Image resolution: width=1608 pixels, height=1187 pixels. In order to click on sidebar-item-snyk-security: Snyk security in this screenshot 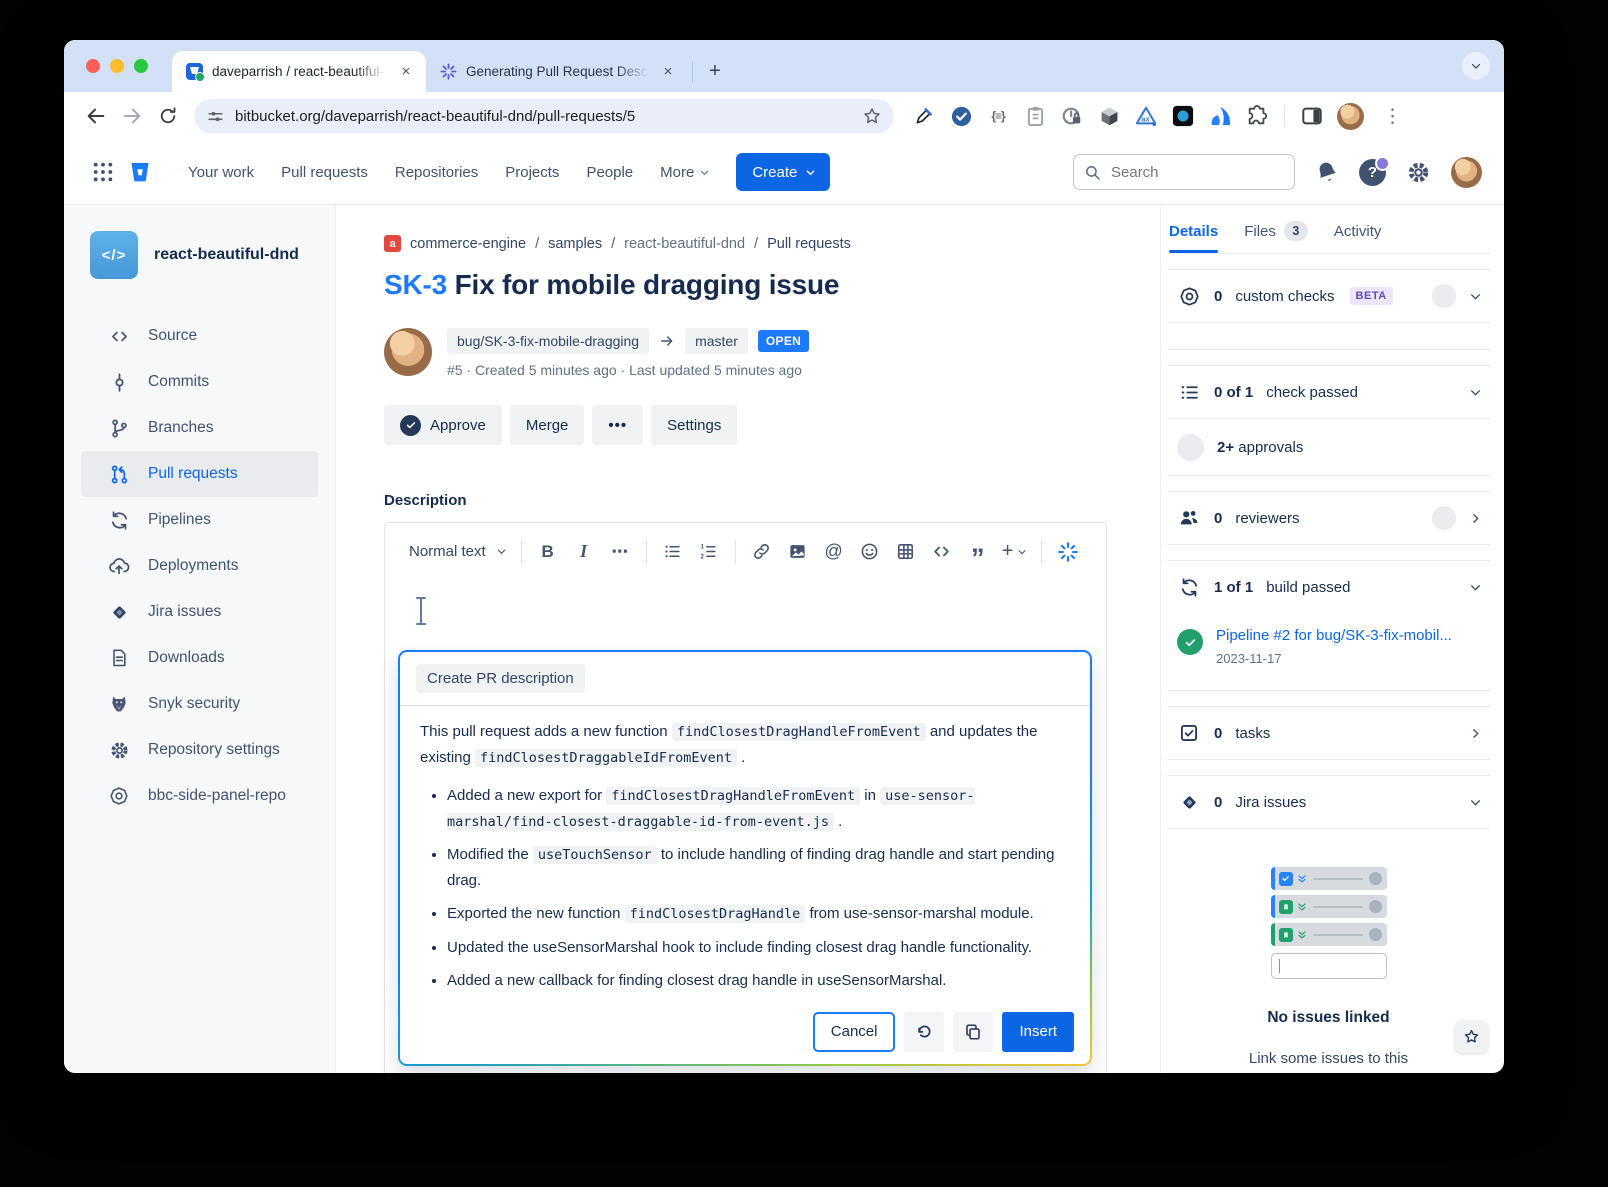, I will do `click(199, 704)`.